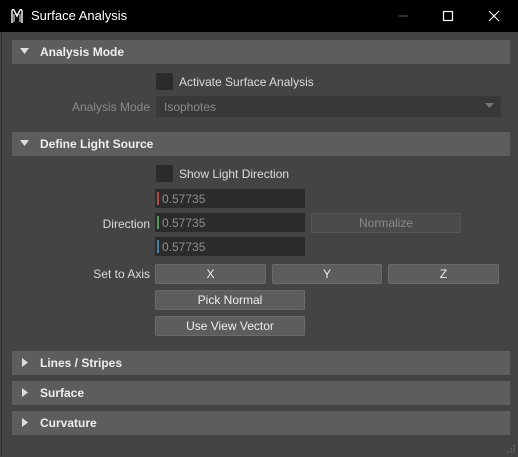 The image size is (518, 457). I want to click on analysis-mode-label: Analysis Mode, so click(110, 107).